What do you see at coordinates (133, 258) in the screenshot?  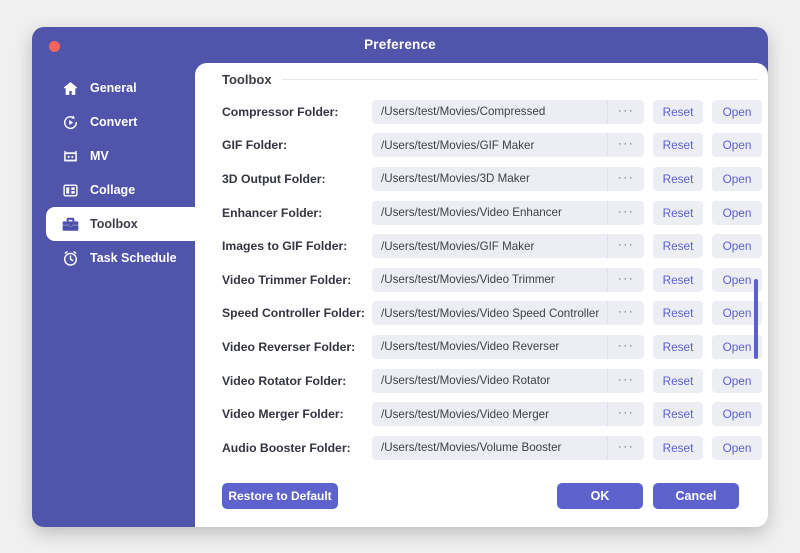 I see `sidebar-item-label: Task Schedule` at bounding box center [133, 258].